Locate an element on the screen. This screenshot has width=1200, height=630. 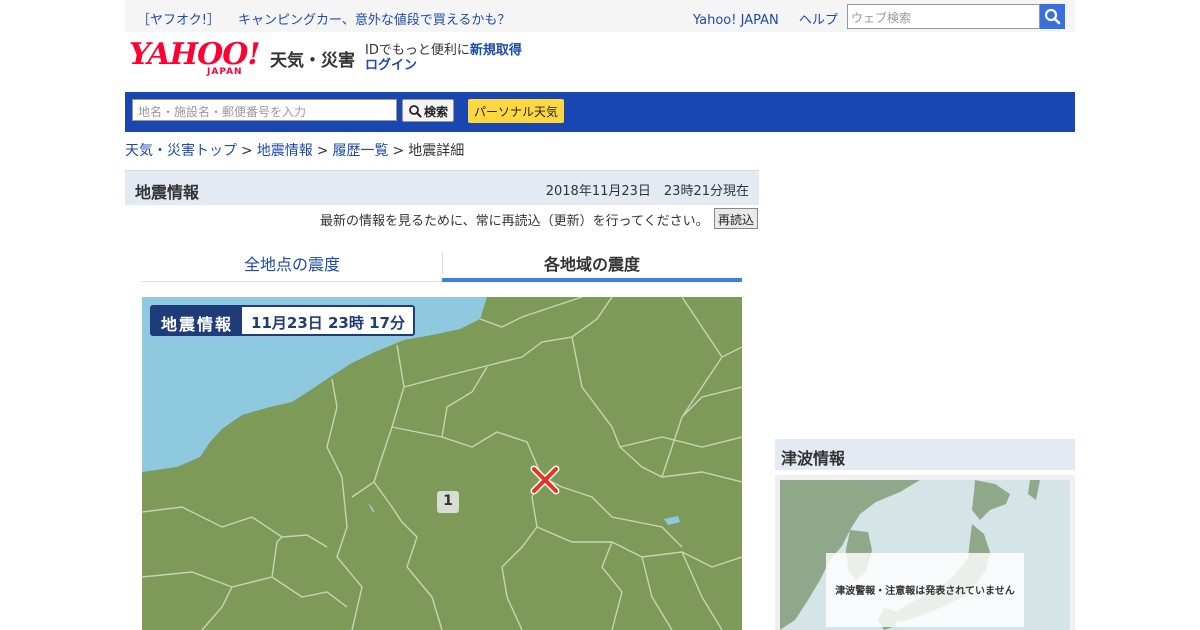
logo-japan: JAPAN is located at coordinates (225, 72).